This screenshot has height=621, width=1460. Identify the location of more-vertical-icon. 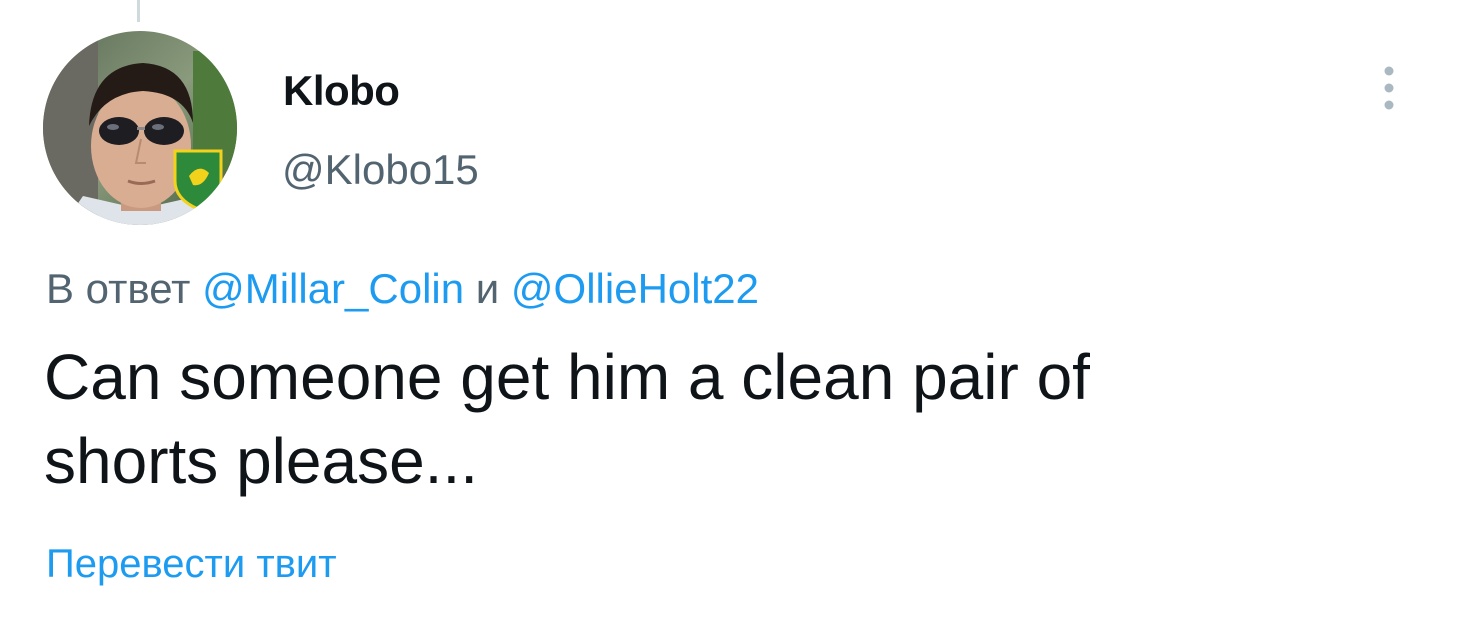
(1389, 88).